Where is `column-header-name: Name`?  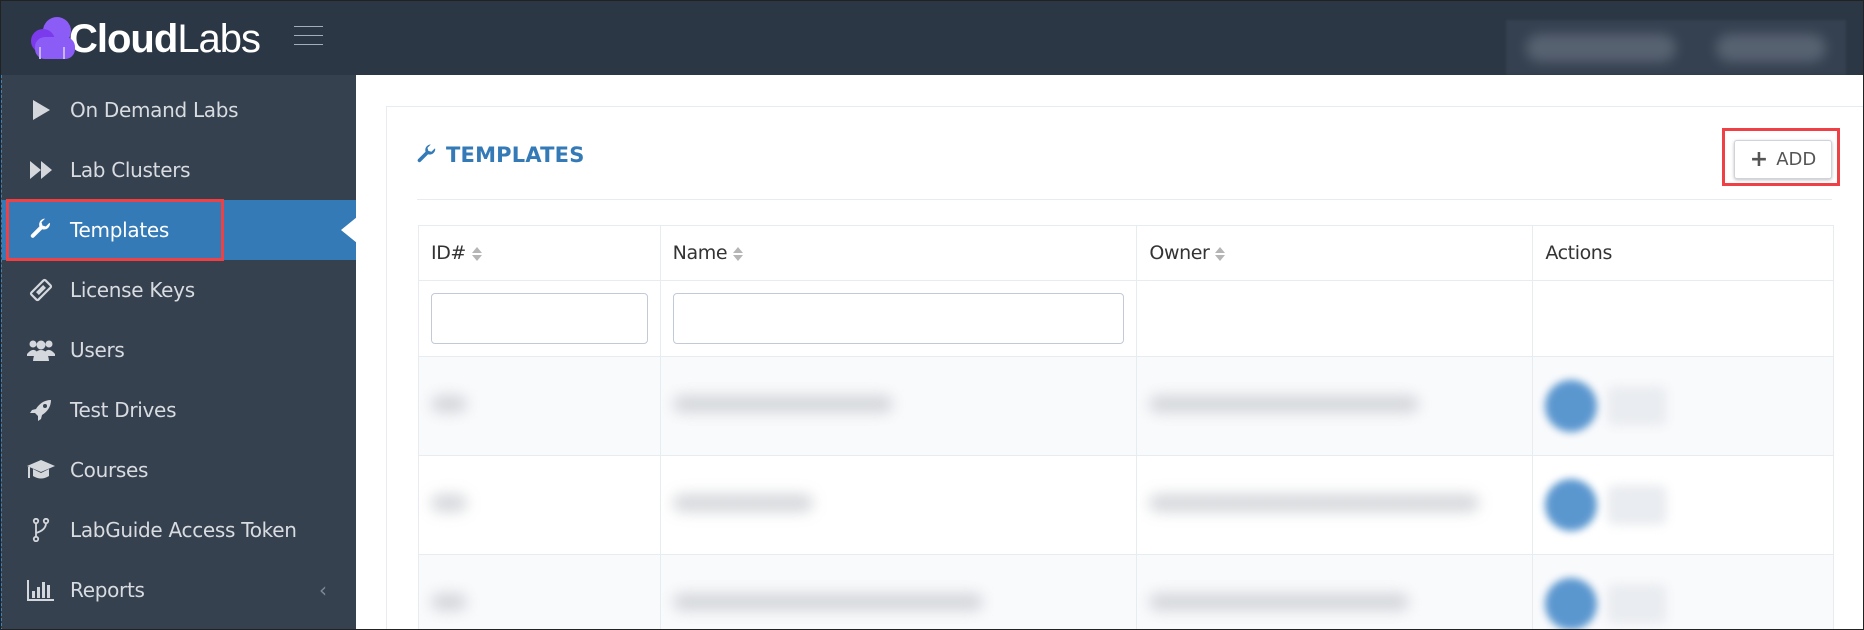 column-header-name: Name is located at coordinates (898, 253).